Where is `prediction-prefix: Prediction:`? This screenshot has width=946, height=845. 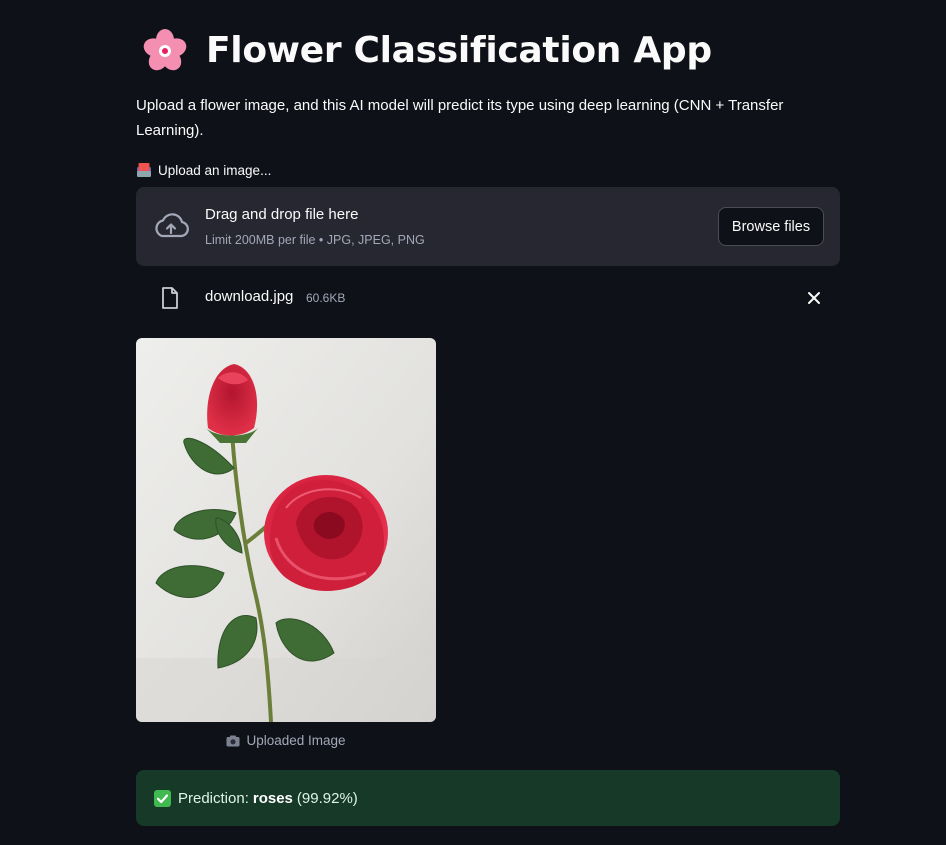
prediction-prefix: Prediction: is located at coordinates (213, 798).